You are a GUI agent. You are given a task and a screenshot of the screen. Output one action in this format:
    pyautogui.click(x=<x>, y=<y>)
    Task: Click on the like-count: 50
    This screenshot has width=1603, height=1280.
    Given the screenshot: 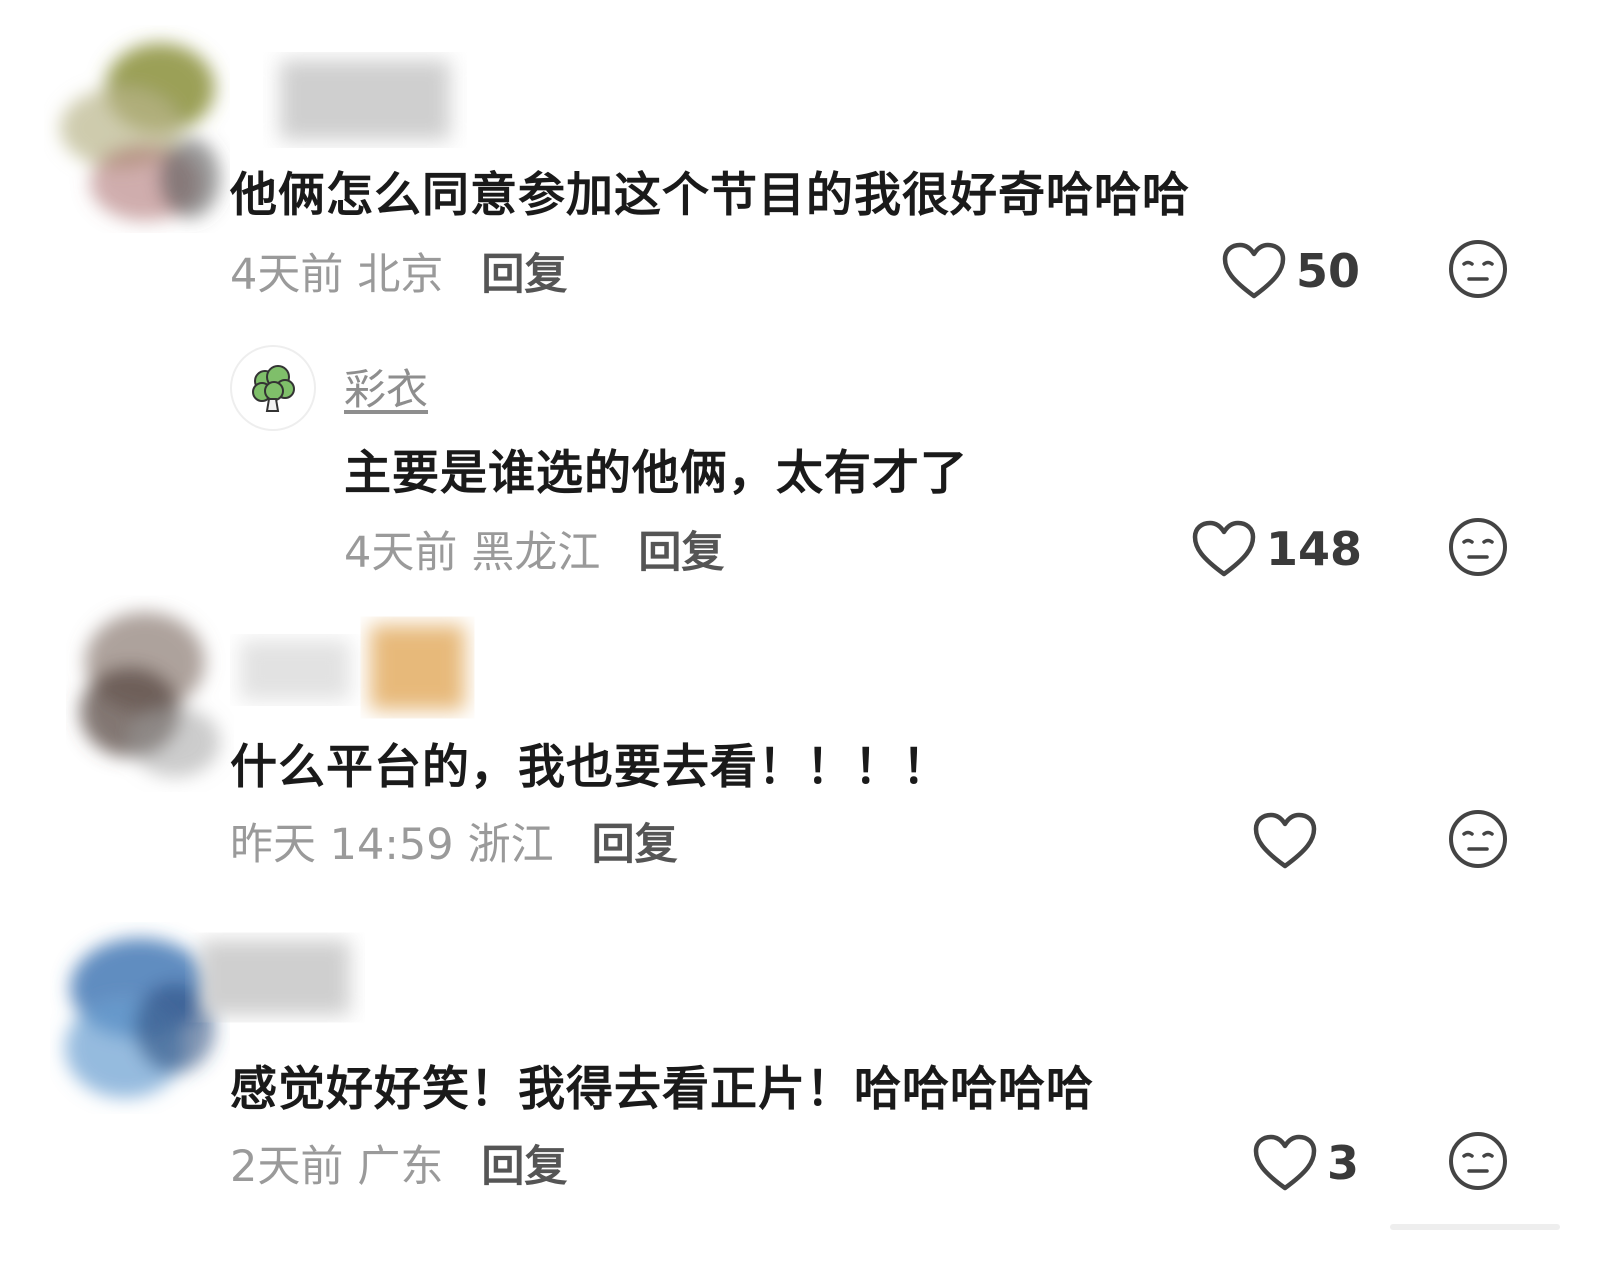 What is the action you would take?
    pyautogui.click(x=1328, y=271)
    